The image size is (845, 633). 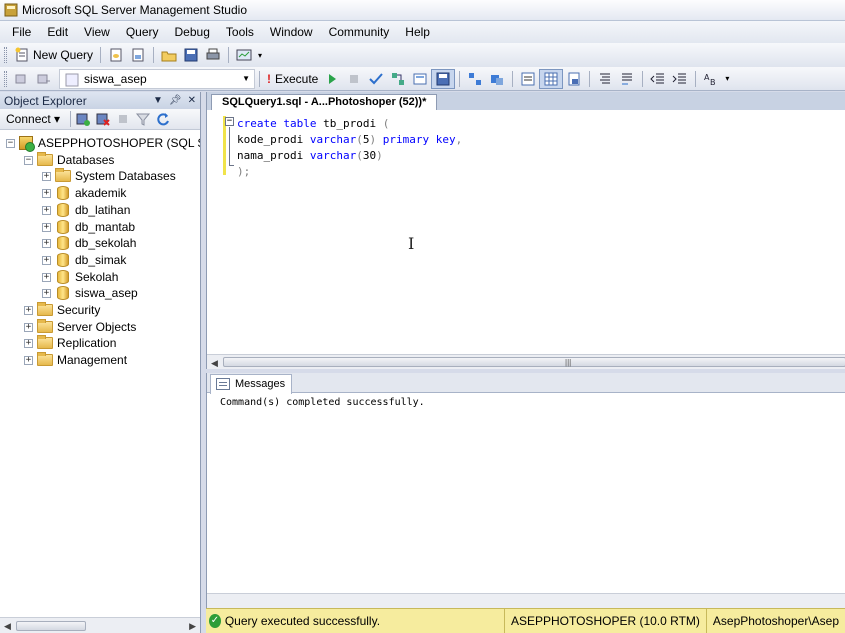 I want to click on print-button, so click(x=213, y=55).